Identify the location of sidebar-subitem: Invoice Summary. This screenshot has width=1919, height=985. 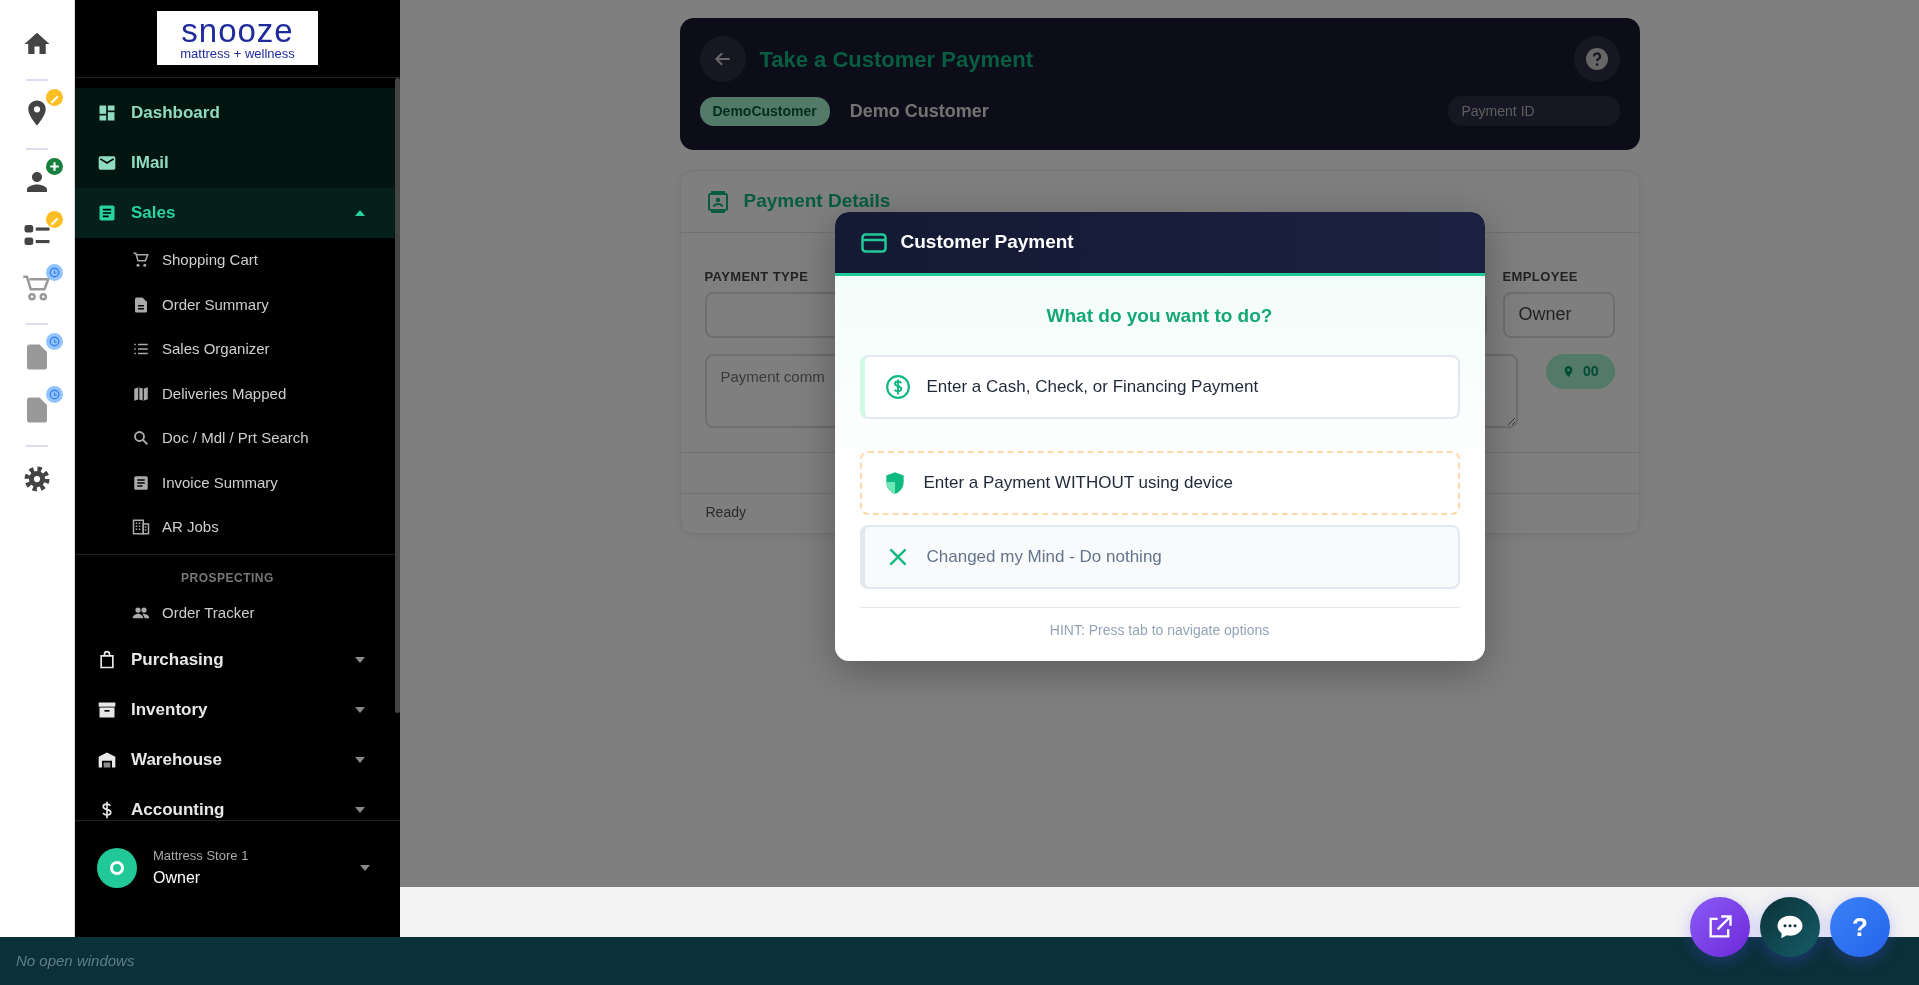
(235, 482).